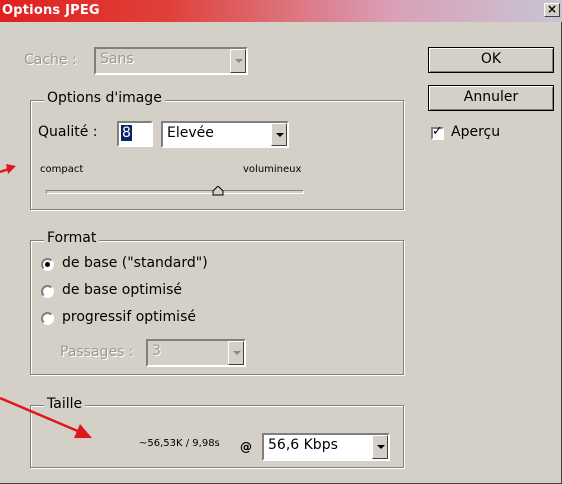 Image resolution: width=562 pixels, height=484 pixels. Describe the element at coordinates (46, 301) in the screenshot. I see `annotation-overlay` at that location.